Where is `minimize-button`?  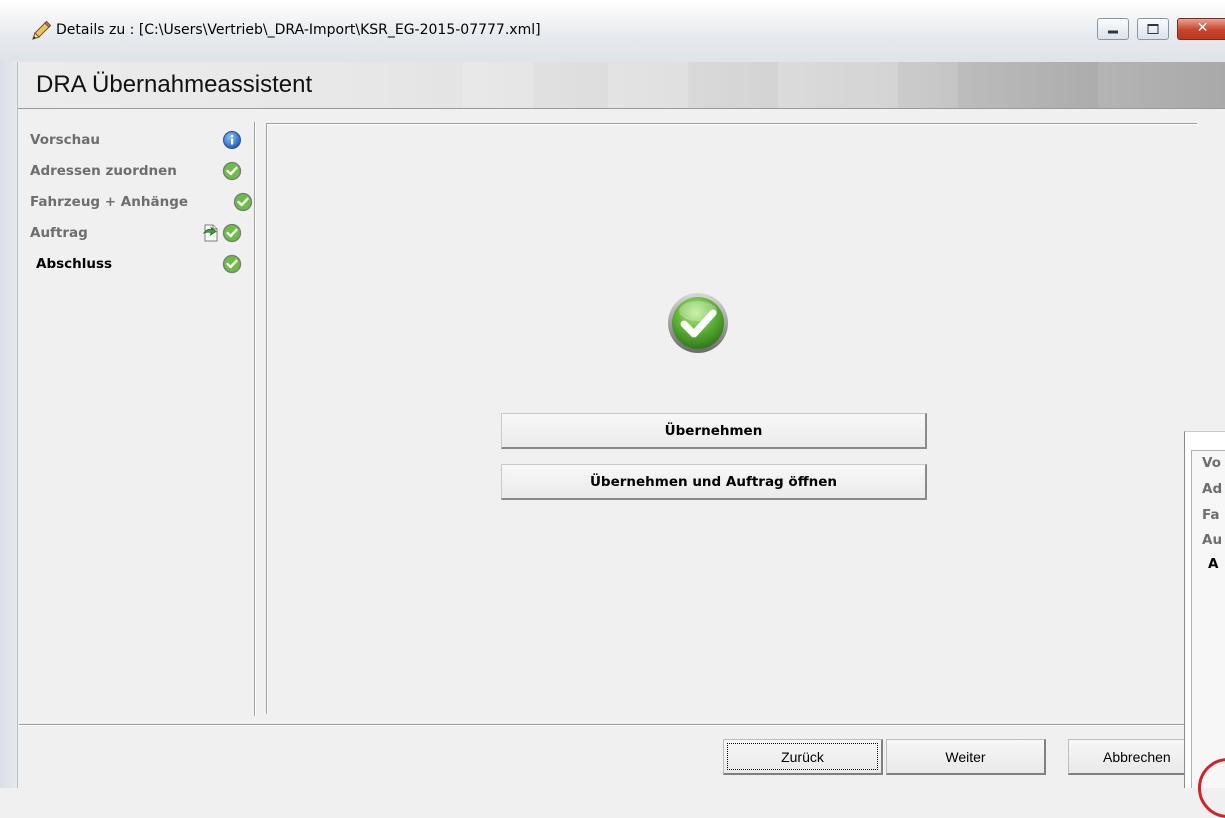 minimize-button is located at coordinates (1113, 29).